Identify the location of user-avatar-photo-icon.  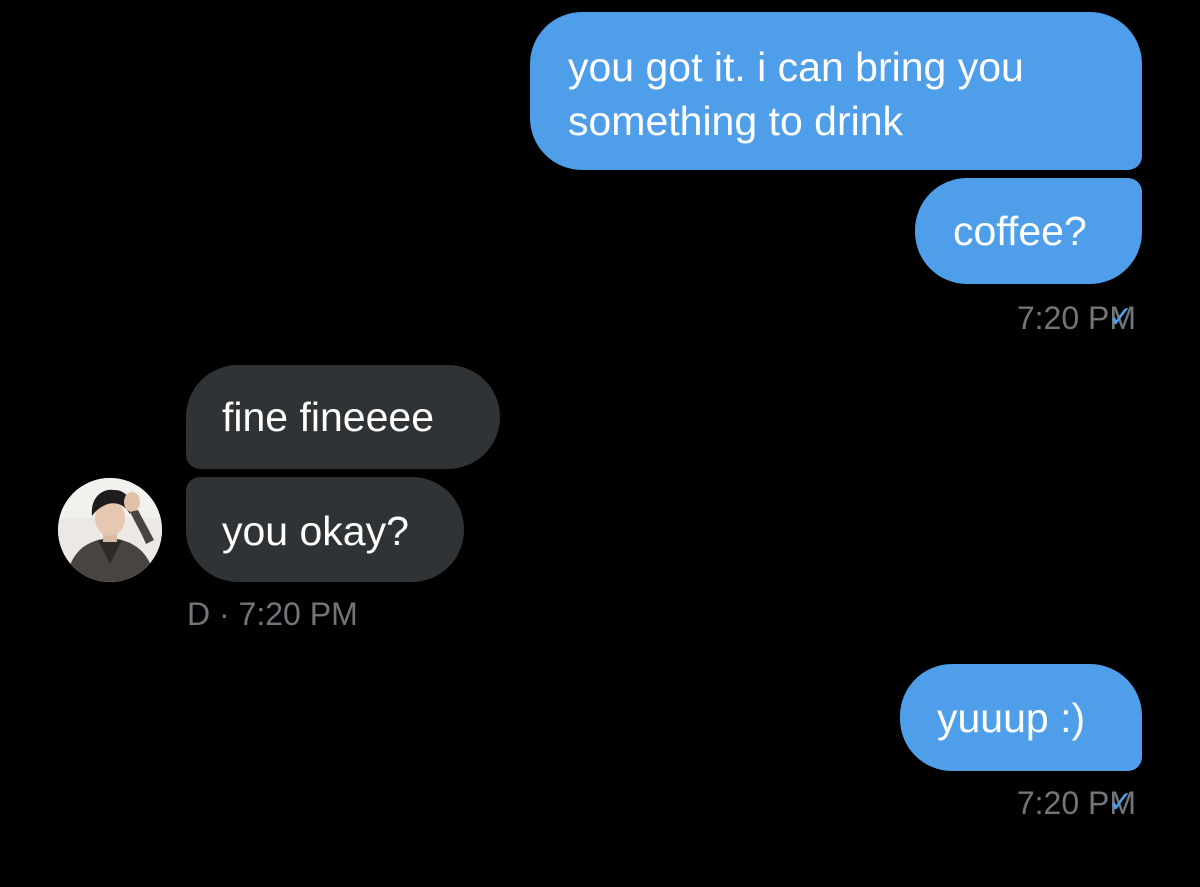
(110, 530).